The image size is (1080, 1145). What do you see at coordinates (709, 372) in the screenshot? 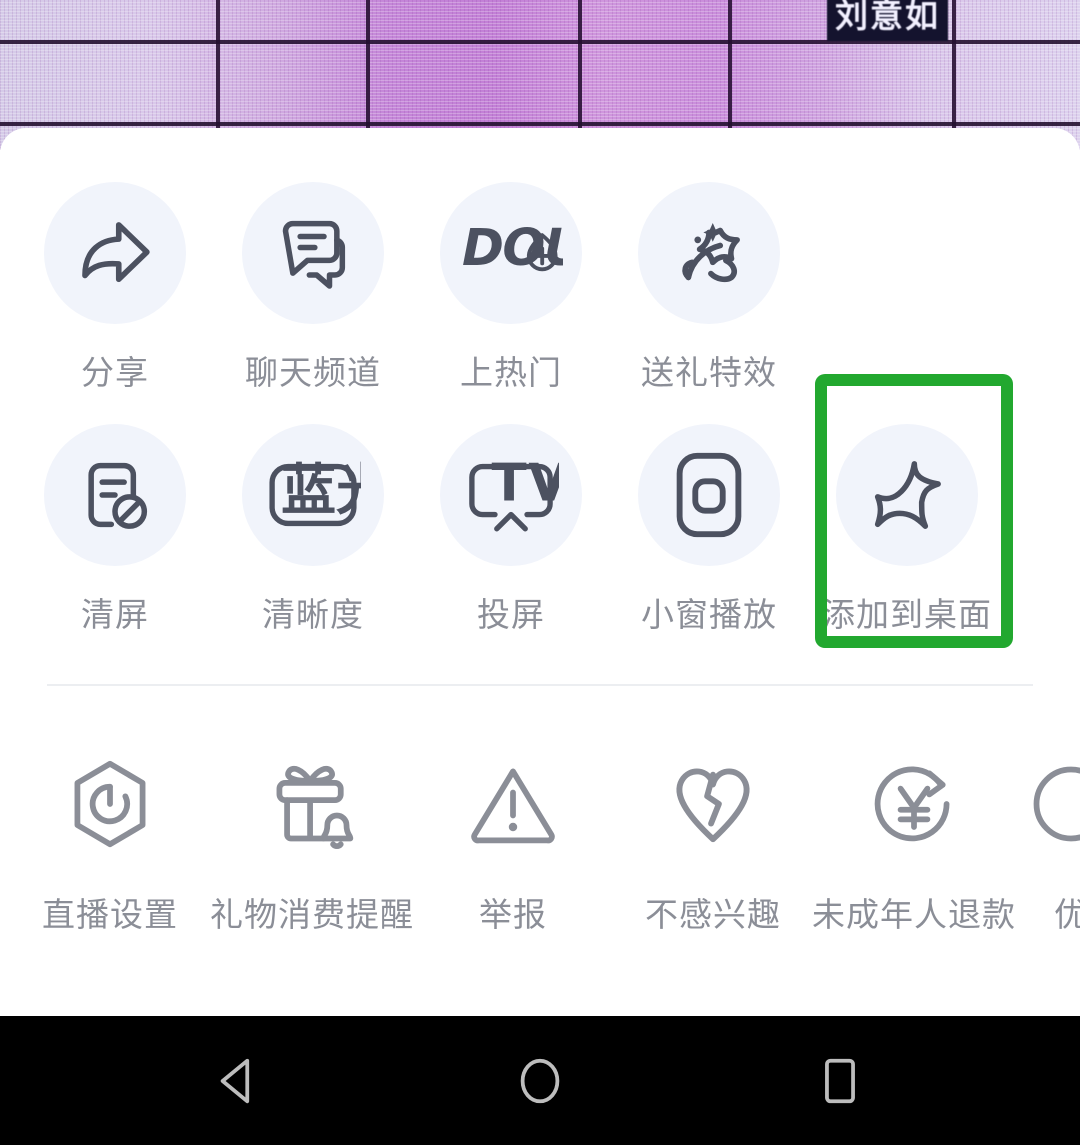
I see `action-label: 送礼特效` at bounding box center [709, 372].